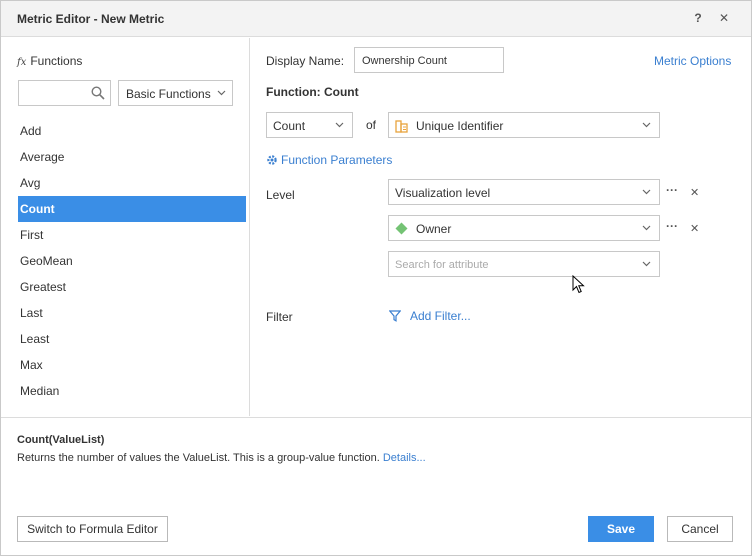 This screenshot has width=752, height=556. I want to click on function-item-average: Average, so click(132, 157).